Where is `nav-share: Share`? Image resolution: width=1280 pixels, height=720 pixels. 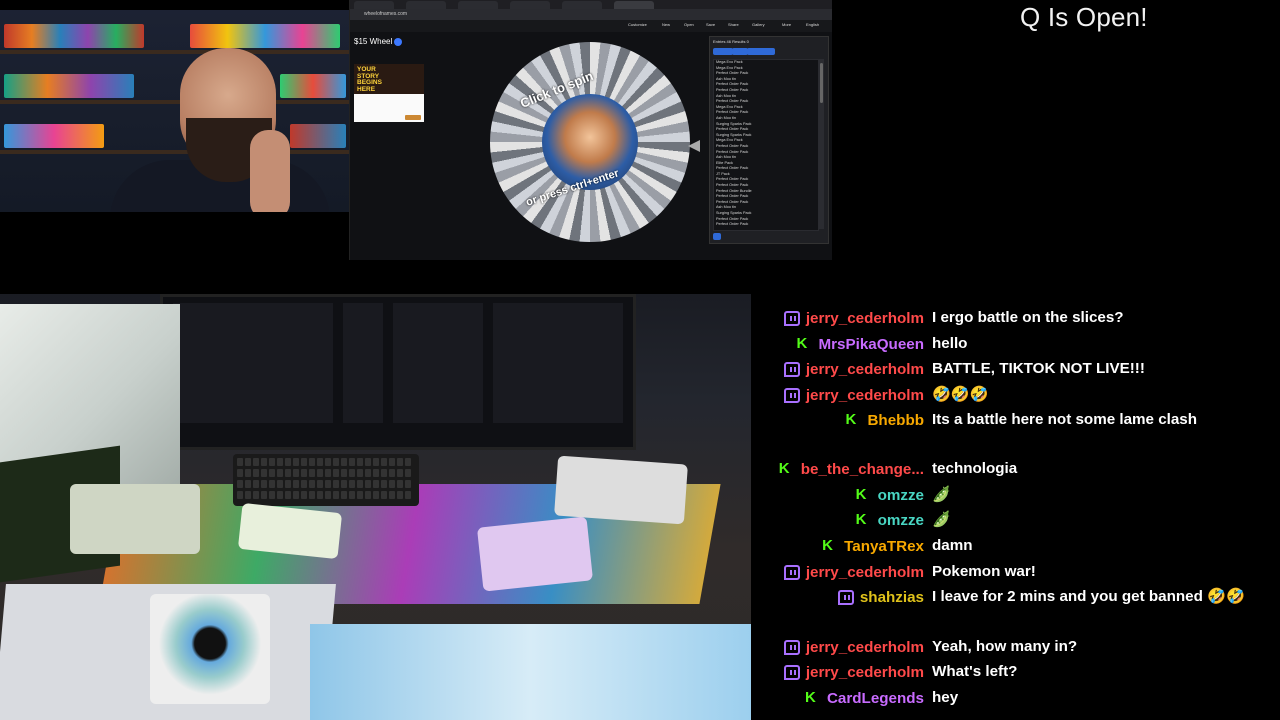 nav-share: Share is located at coordinates (733, 24).